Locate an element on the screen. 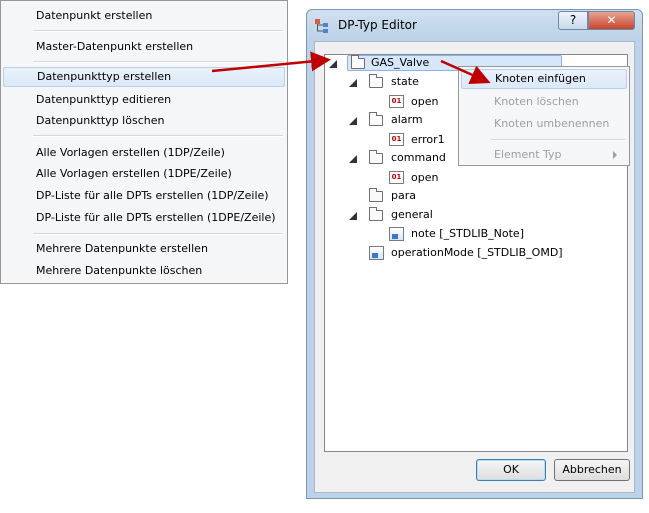 The height and width of the screenshot is (513, 649). menu-item-create-multiple-datapoints: Mehrere Datenpunkte erstellen is located at coordinates (144, 249).